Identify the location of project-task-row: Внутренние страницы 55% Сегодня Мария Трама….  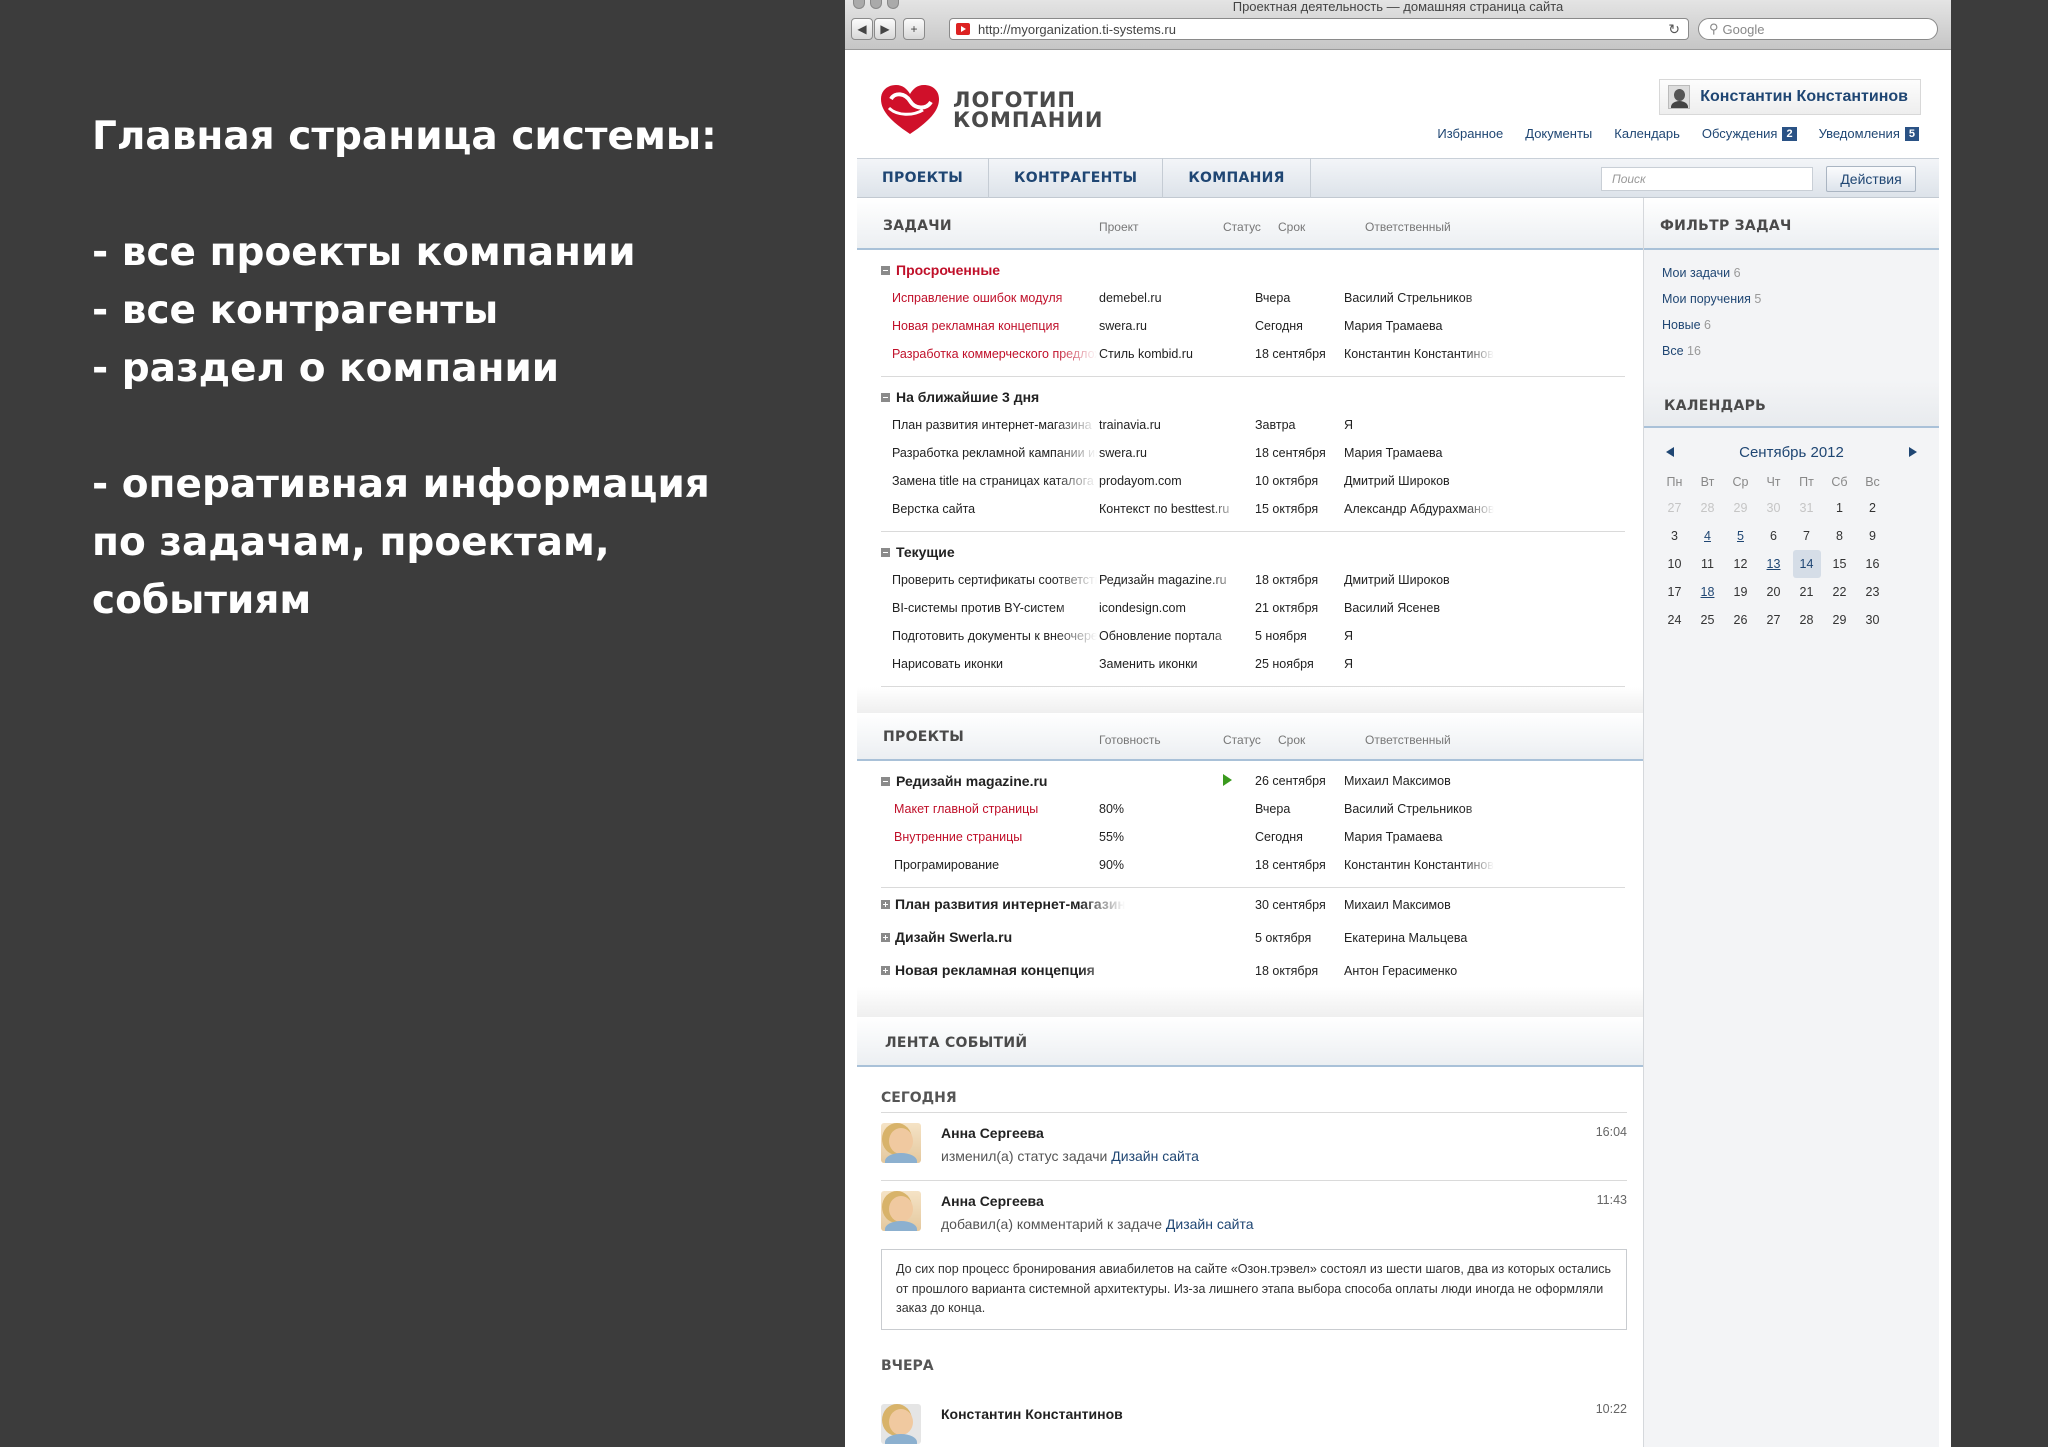
(1253, 837).